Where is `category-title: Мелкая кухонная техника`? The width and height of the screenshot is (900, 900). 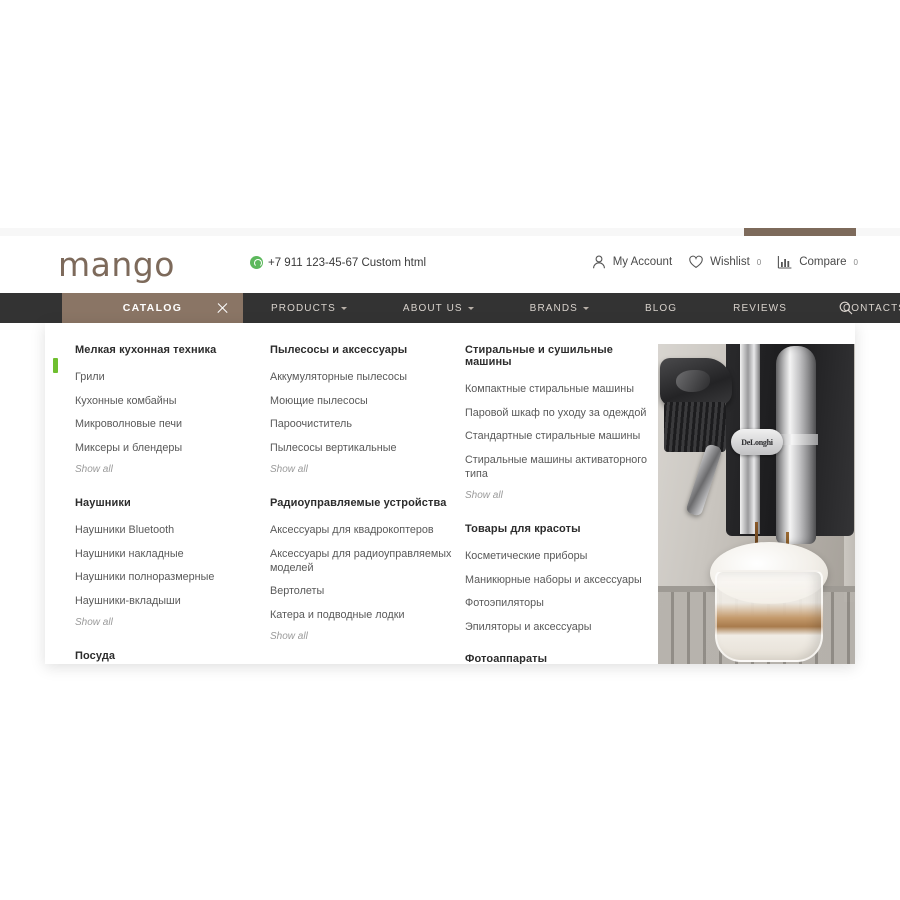 category-title: Мелкая кухонная техника is located at coordinates (146, 350).